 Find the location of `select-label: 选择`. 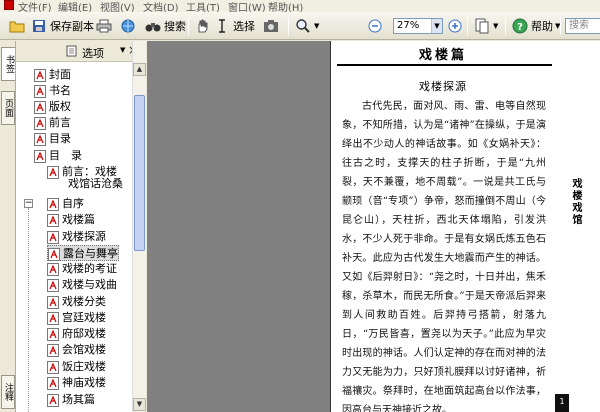

select-label: 选择 is located at coordinates (244, 26).